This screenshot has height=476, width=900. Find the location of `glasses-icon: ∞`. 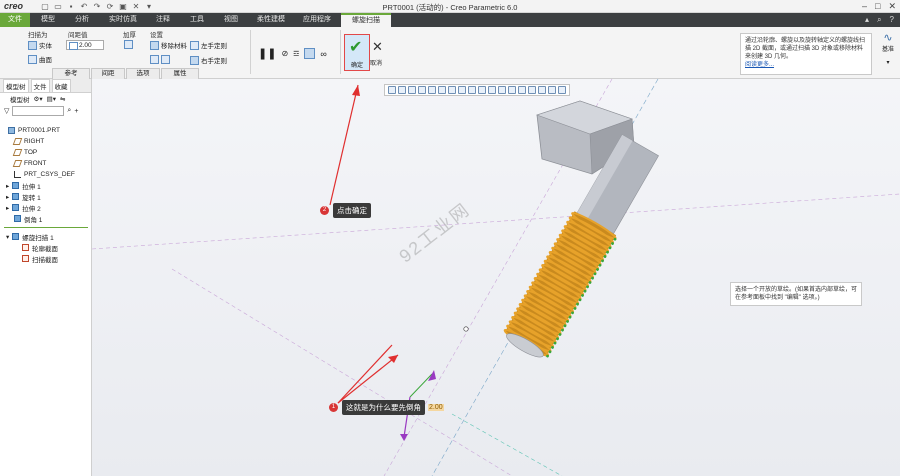

glasses-icon: ∞ is located at coordinates (323, 54).